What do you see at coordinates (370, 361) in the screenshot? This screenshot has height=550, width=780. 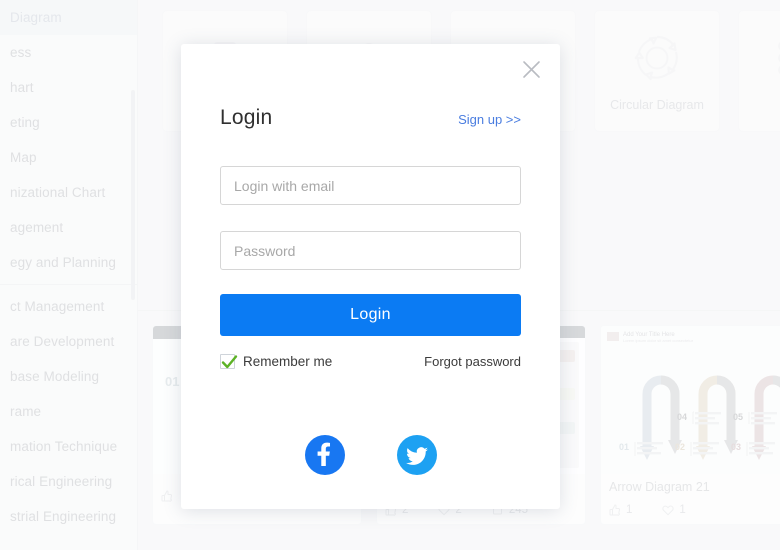 I see `remember-row: Remember me Forgot password` at bounding box center [370, 361].